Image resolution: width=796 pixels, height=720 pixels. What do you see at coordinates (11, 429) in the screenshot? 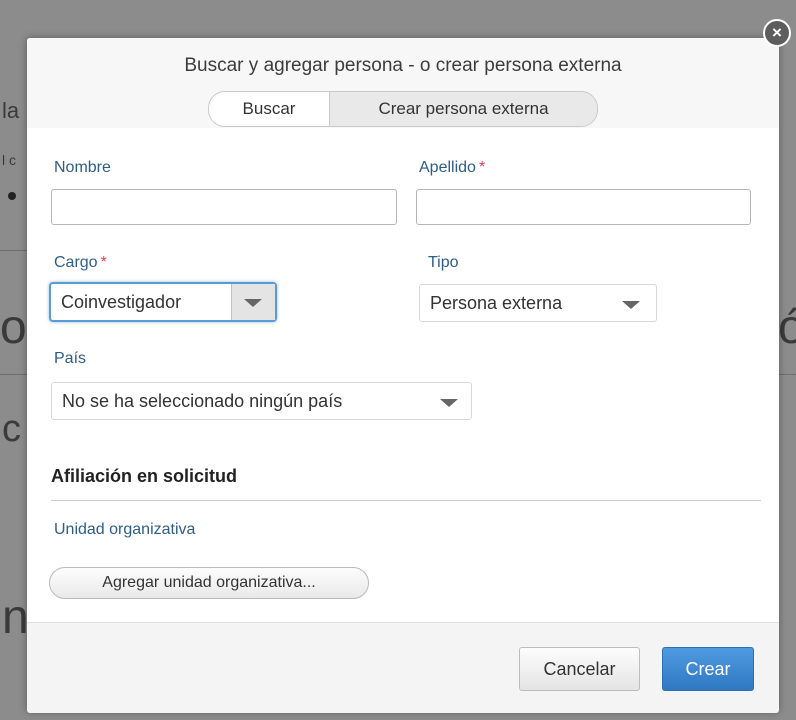
I see `background-fragment-5: c` at bounding box center [11, 429].